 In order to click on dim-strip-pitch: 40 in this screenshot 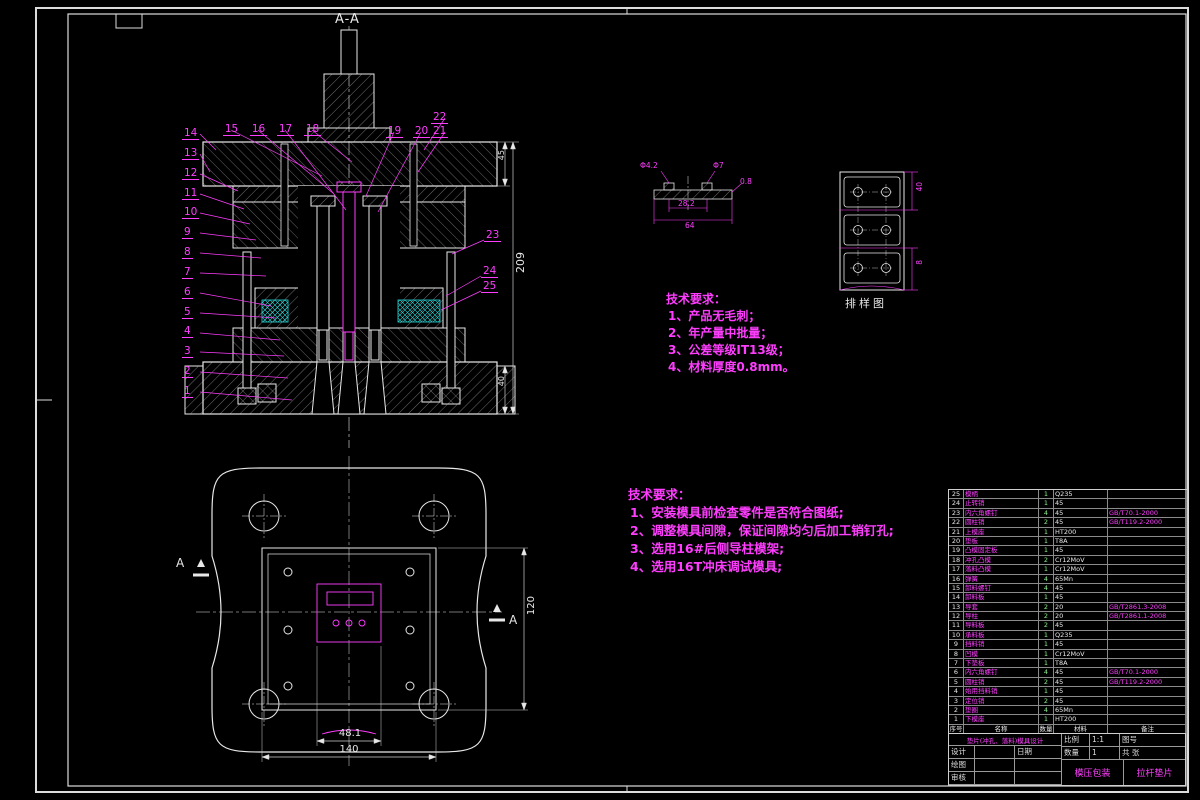, I will do `click(919, 187)`.